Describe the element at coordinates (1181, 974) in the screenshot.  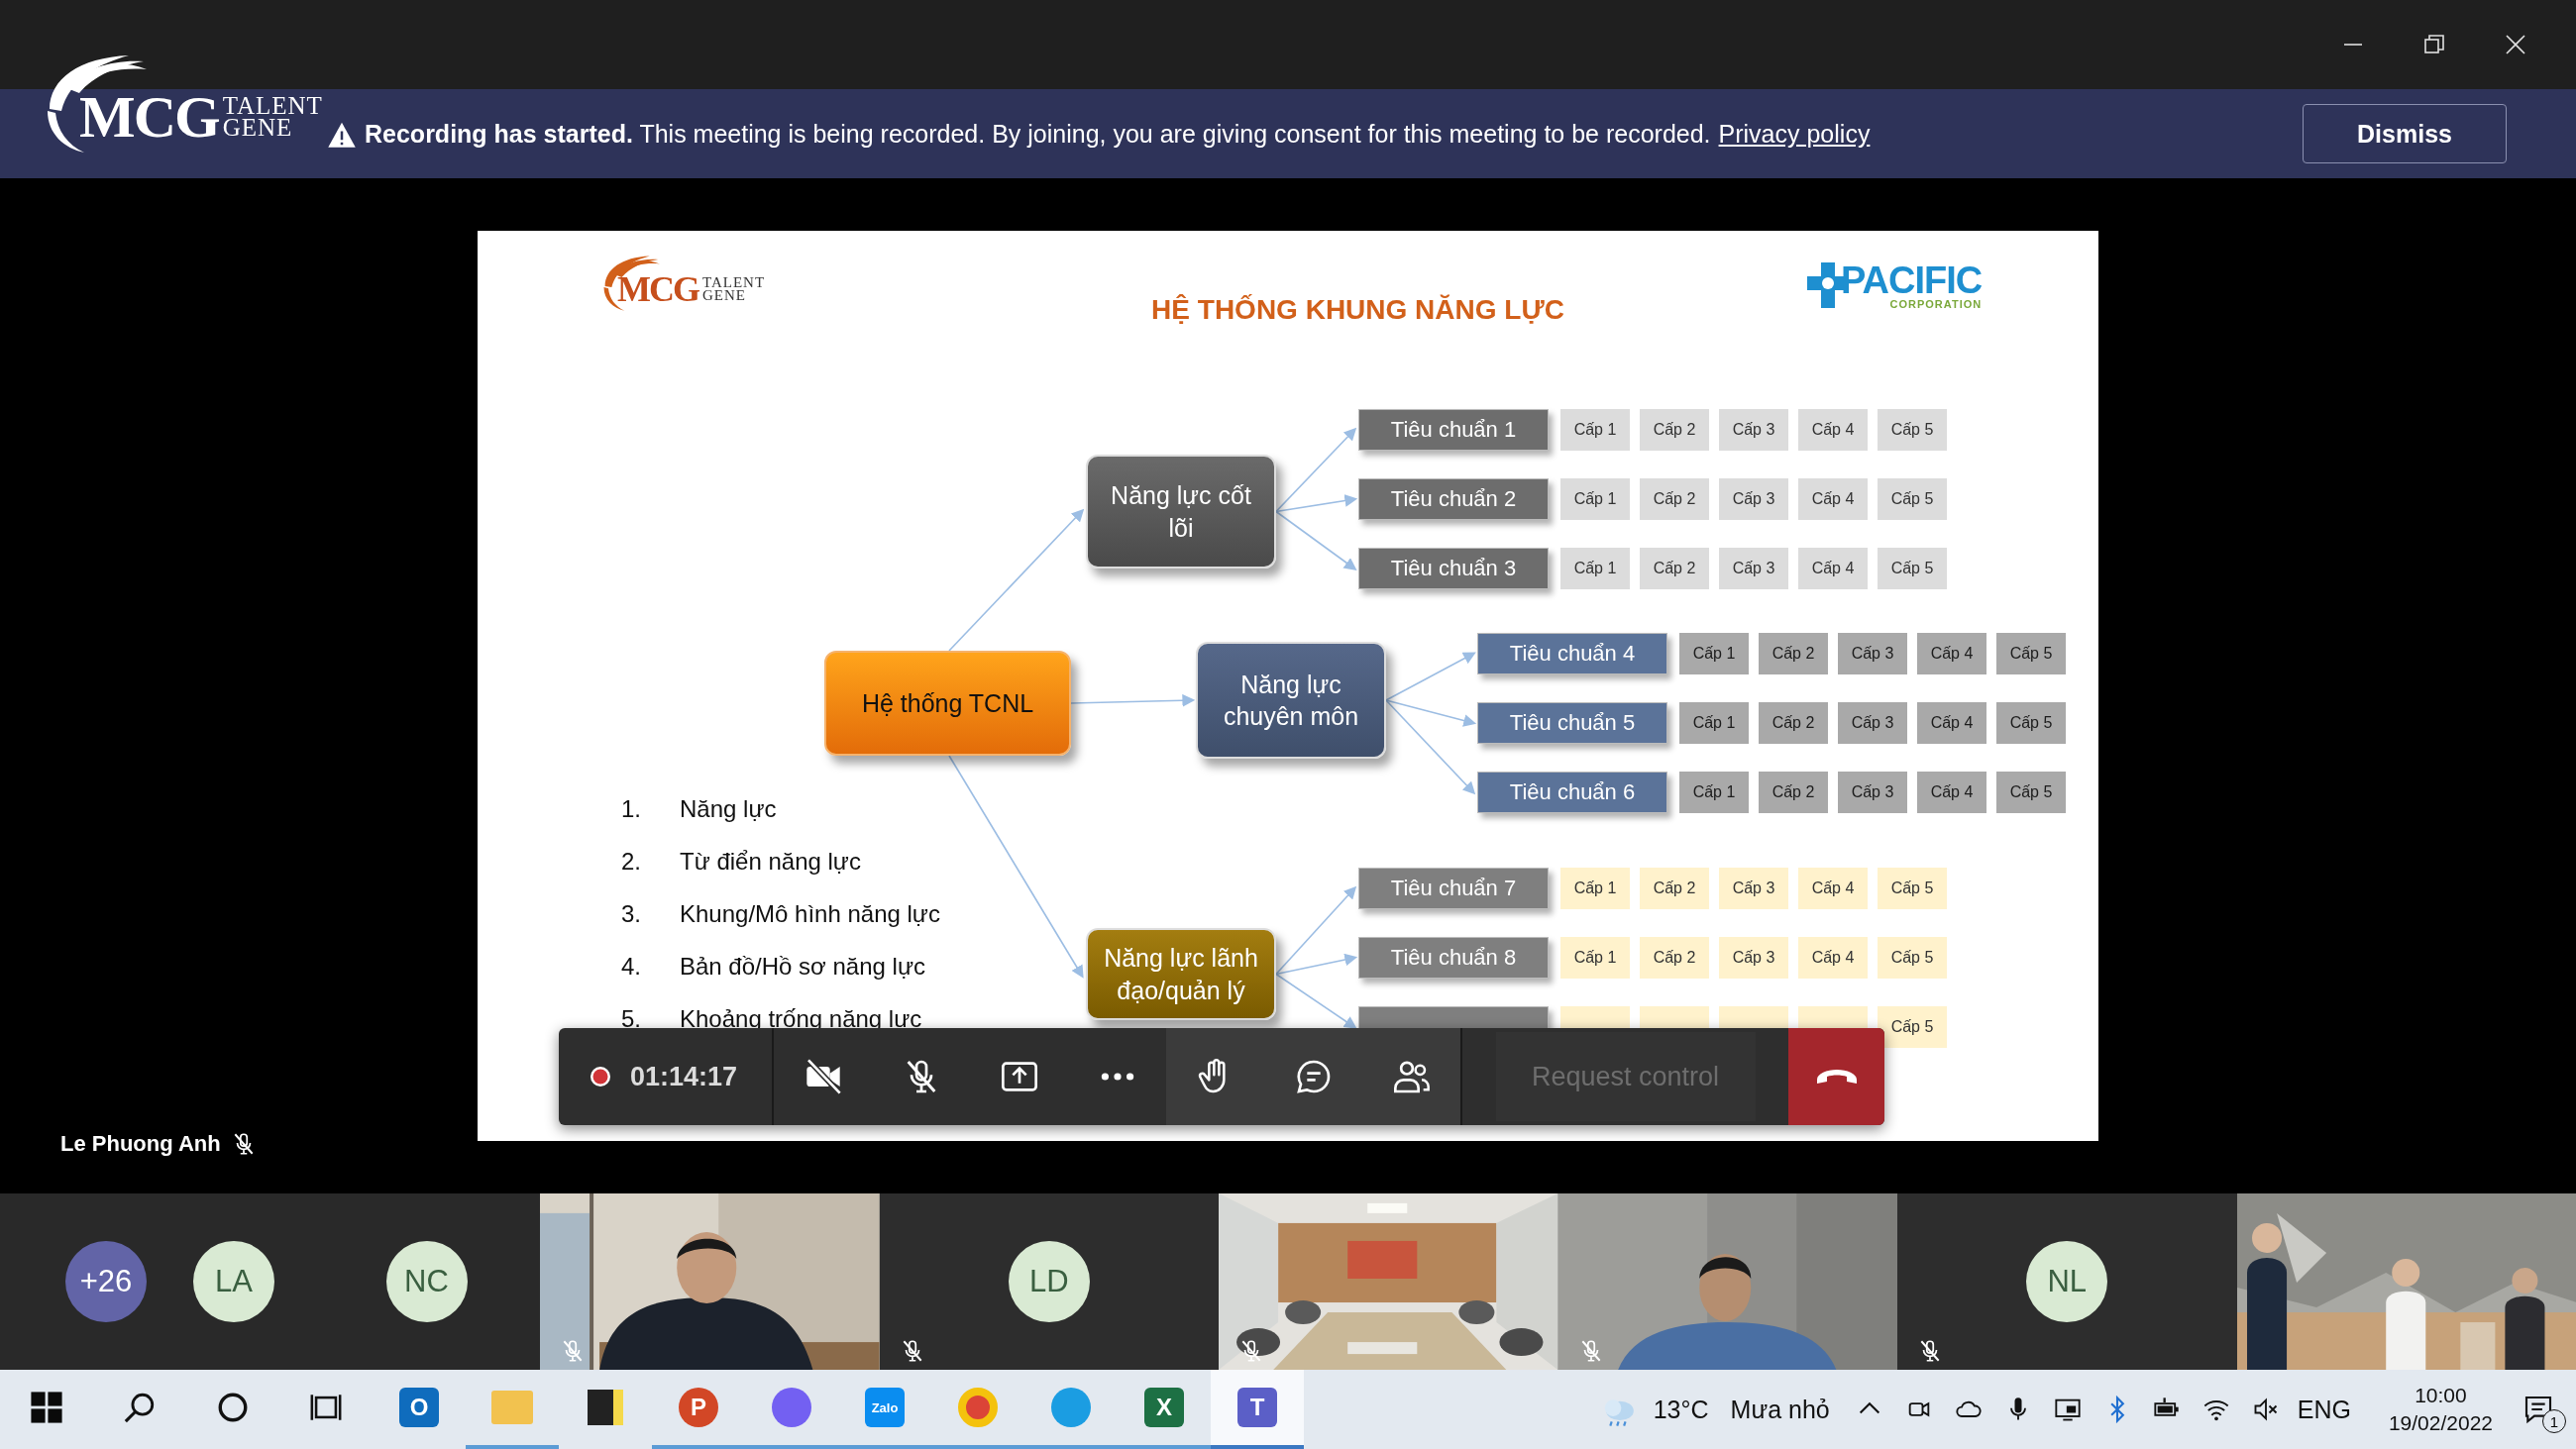
I see `group-node: Năng lực lãnh đạo/quản lý` at that location.